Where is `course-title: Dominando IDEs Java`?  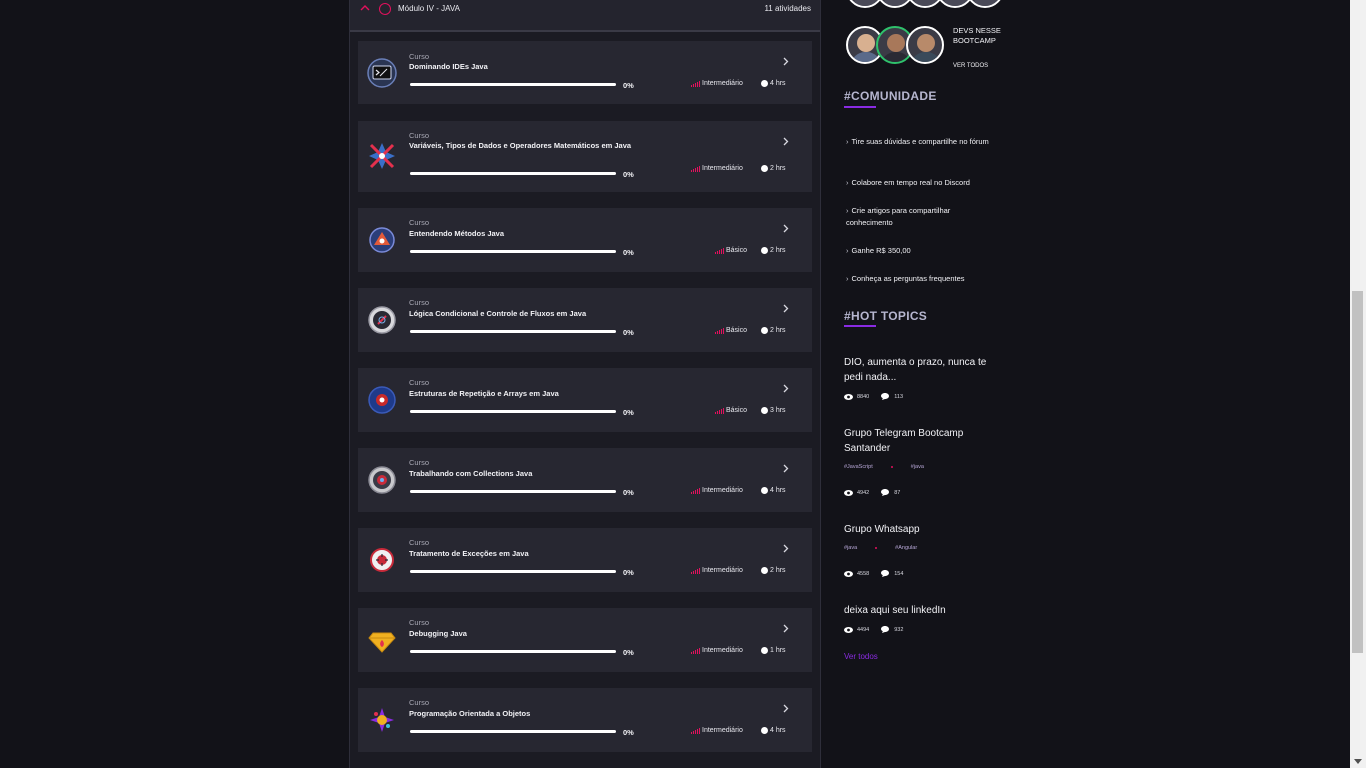 course-title: Dominando IDEs Java is located at coordinates (525, 66).